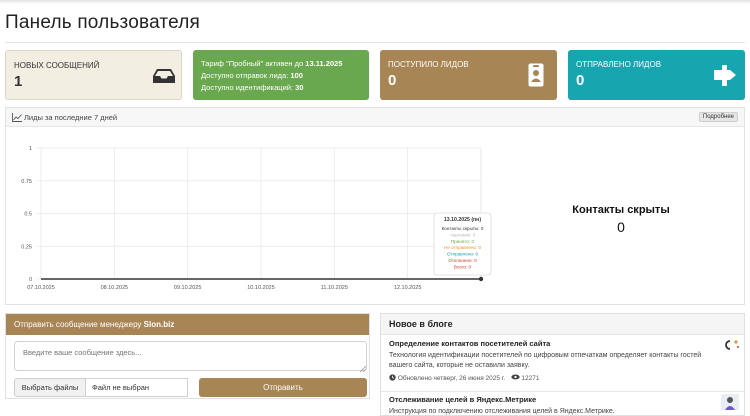 The width and height of the screenshot is (750, 416). What do you see at coordinates (363, 369) in the screenshot?
I see `resize-handle-icon` at bounding box center [363, 369].